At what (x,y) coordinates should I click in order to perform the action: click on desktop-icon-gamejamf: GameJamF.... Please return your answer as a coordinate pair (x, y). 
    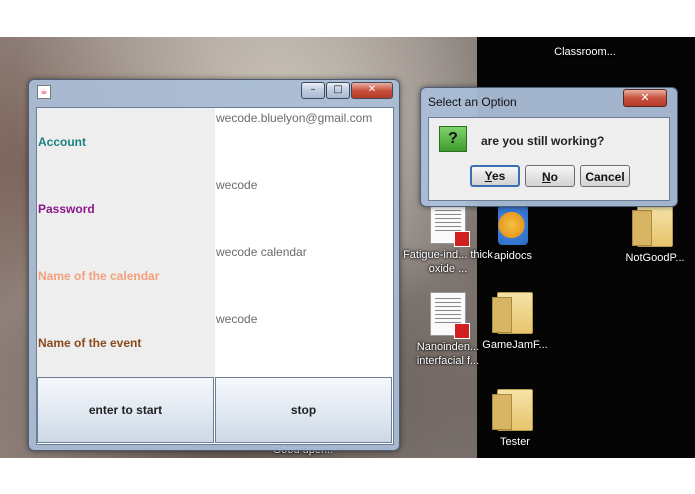
    Looking at the image, I should click on (515, 322).